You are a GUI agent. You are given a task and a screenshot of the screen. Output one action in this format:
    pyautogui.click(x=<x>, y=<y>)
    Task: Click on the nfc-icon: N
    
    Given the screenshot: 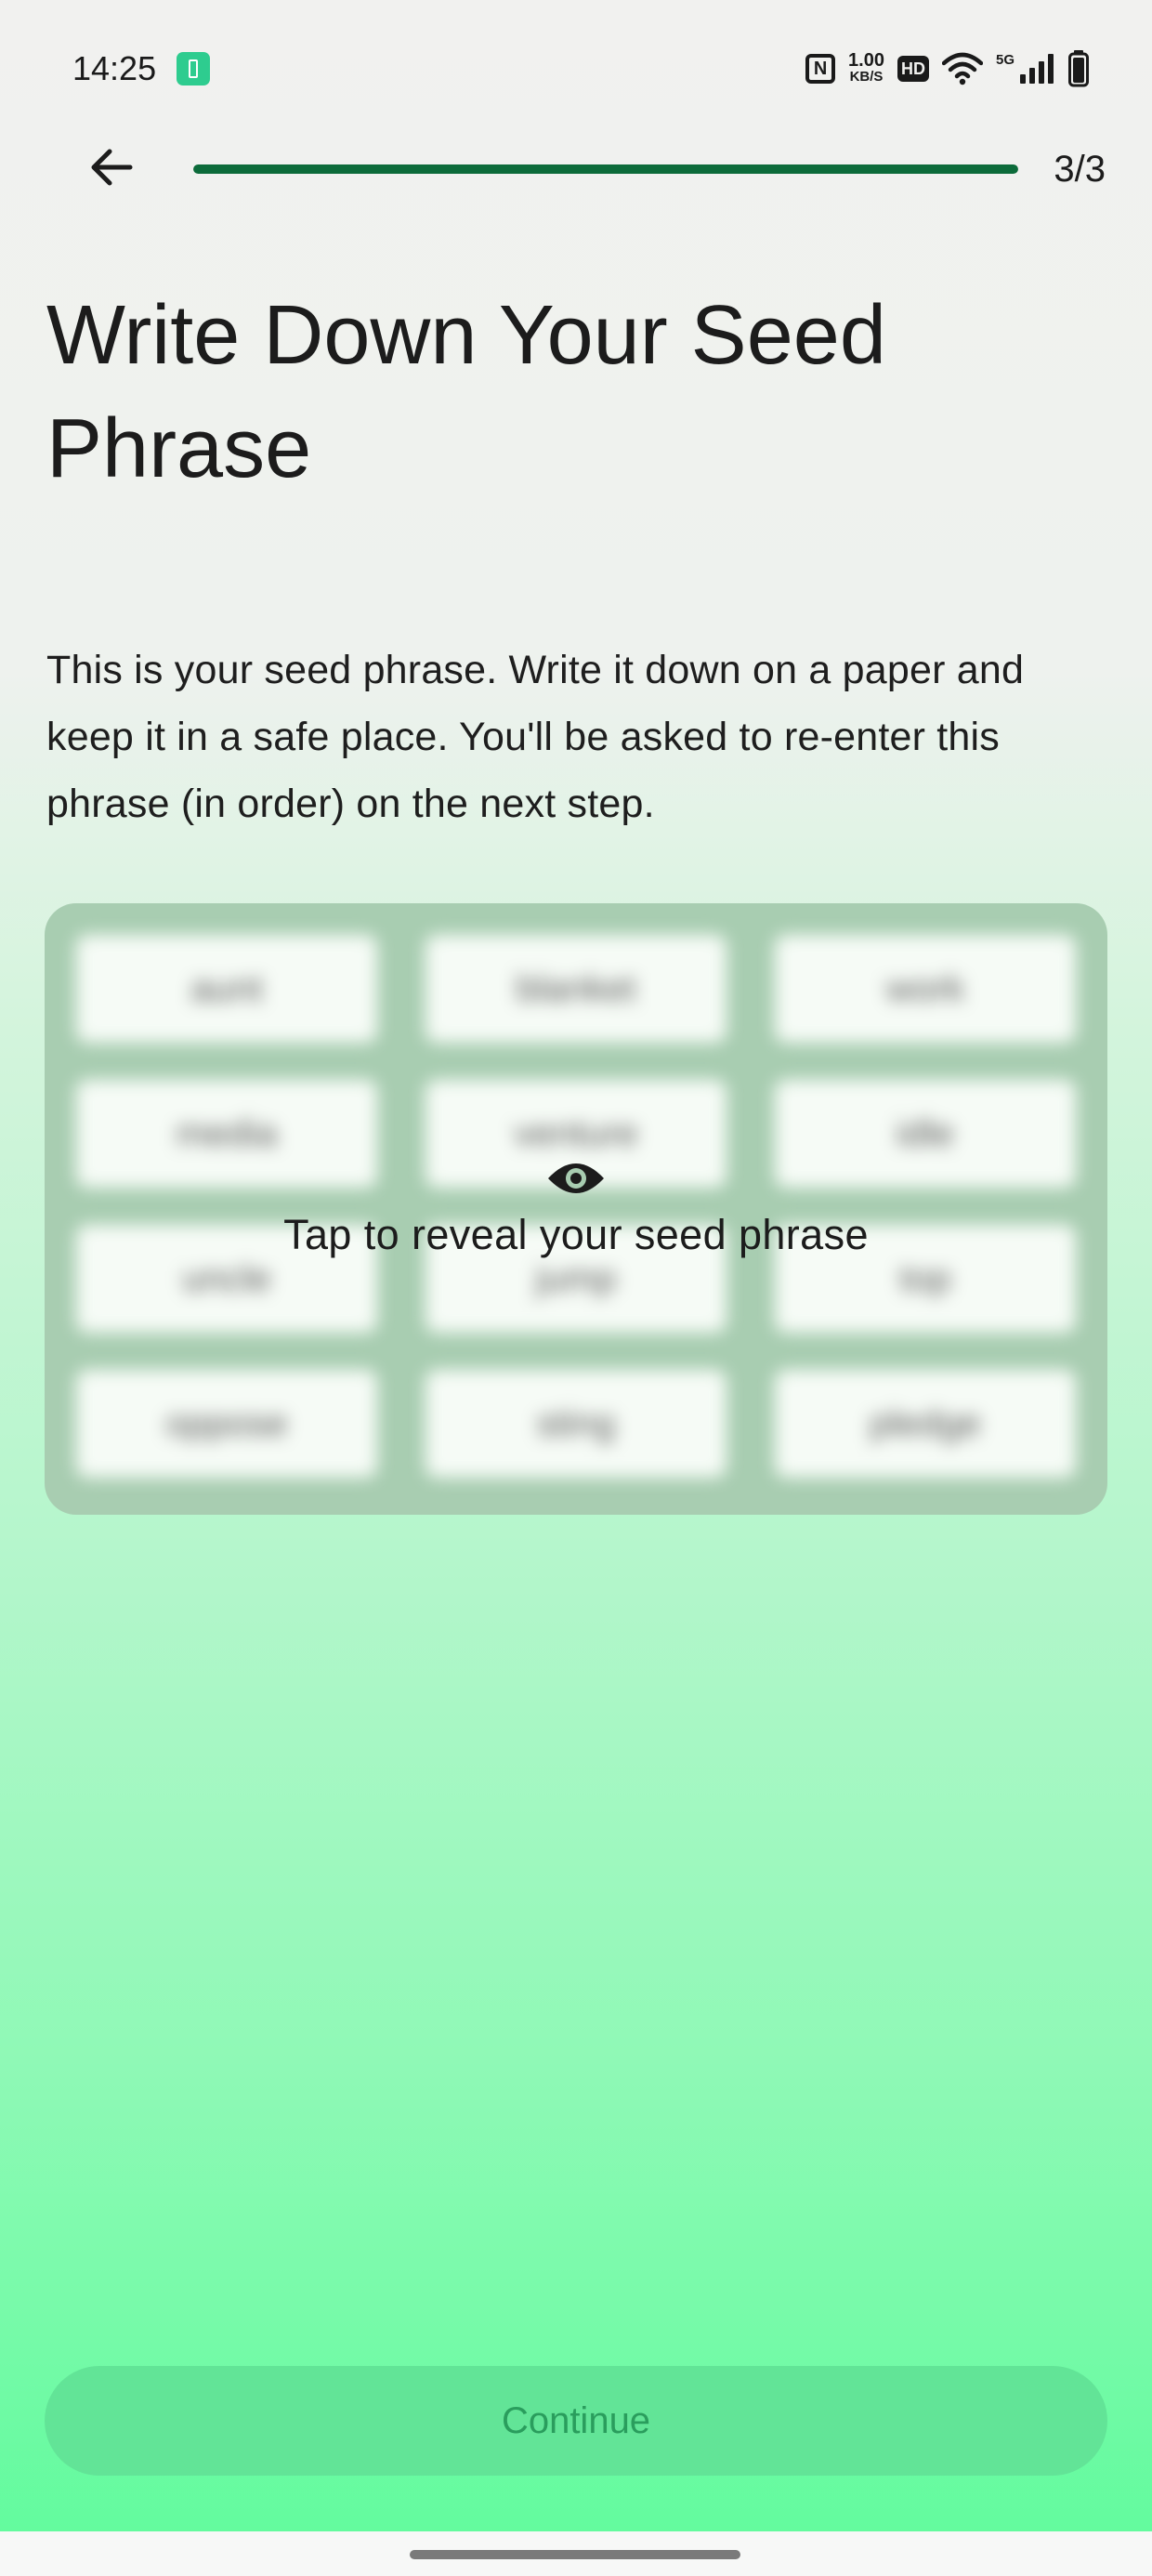 What is the action you would take?
    pyautogui.click(x=820, y=69)
    